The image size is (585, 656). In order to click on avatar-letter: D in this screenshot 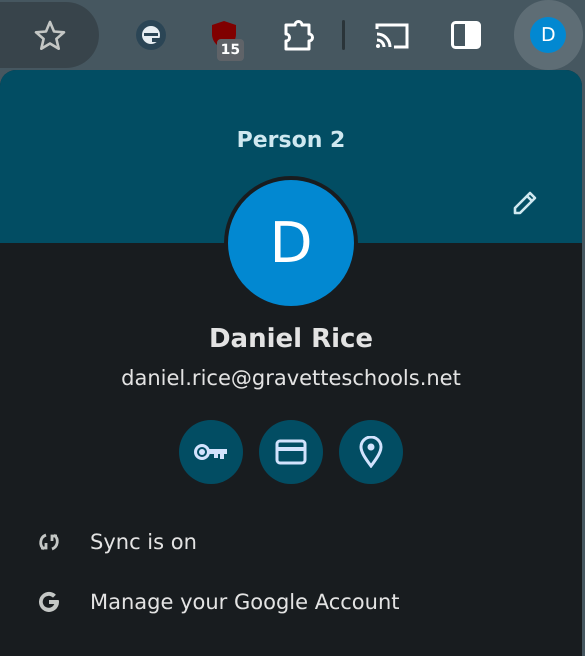, I will do `click(548, 35)`.